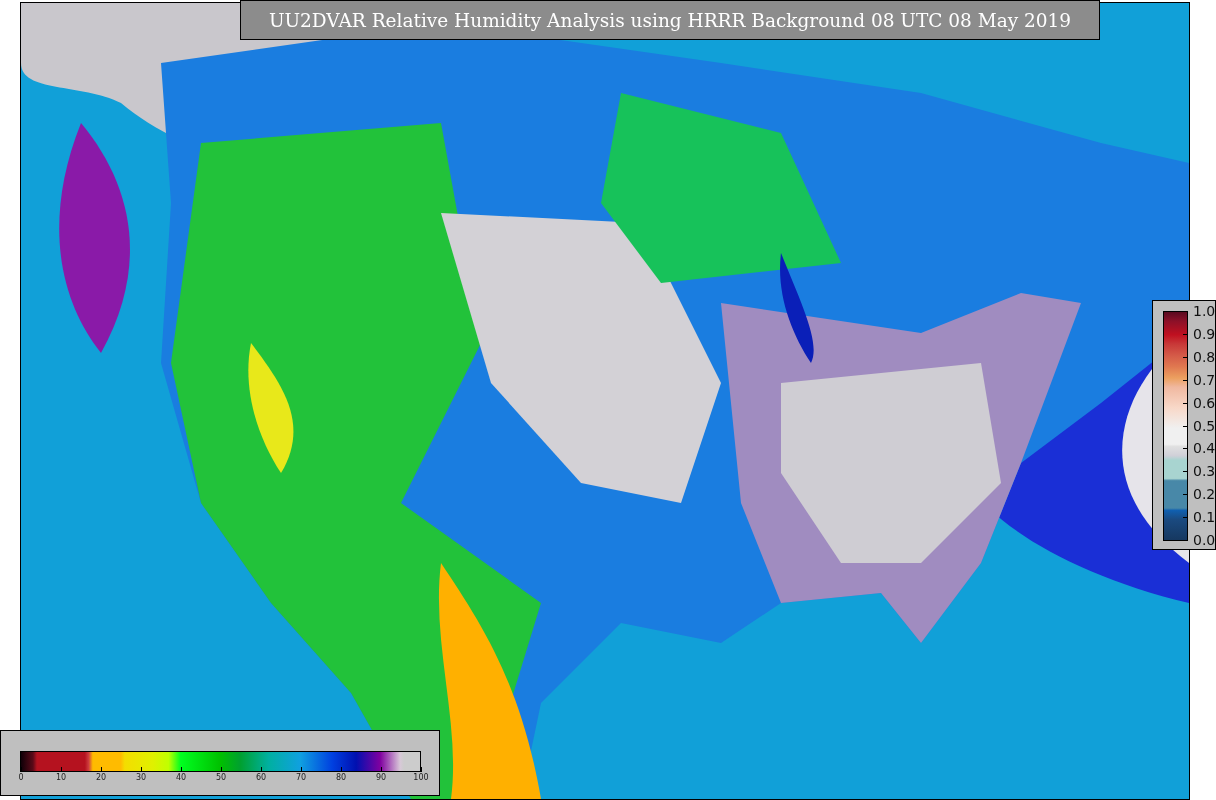 This screenshot has height=800, width=1216. Describe the element at coordinates (61, 777) in the screenshot. I see `tick-label: 10` at that location.